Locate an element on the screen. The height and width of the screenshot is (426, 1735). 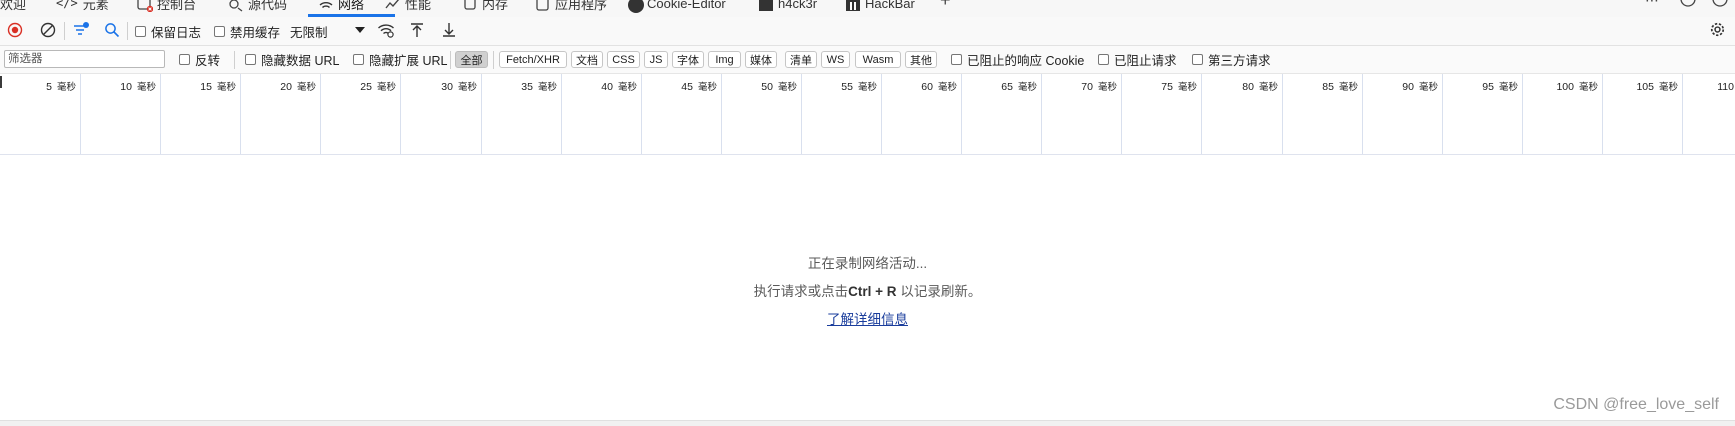
tick-value: 40 is located at coordinates (607, 87).